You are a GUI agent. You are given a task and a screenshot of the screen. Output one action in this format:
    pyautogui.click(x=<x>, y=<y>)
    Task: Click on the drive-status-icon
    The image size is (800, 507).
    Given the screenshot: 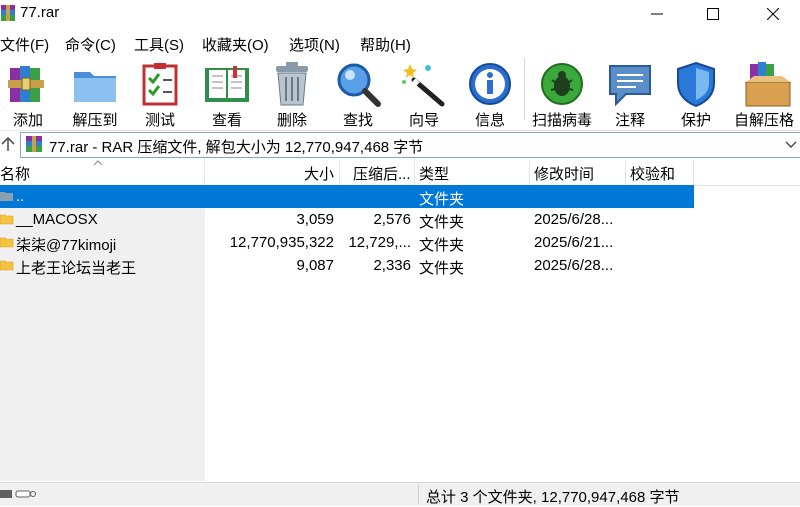 What is the action you would take?
    pyautogui.click(x=18, y=494)
    